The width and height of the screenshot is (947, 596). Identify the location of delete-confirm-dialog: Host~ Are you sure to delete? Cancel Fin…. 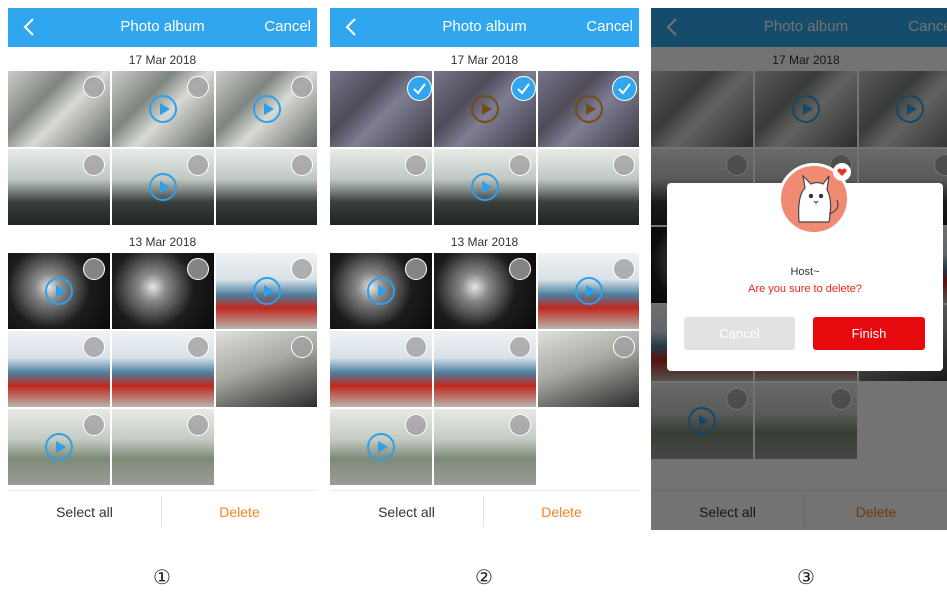
(805, 267).